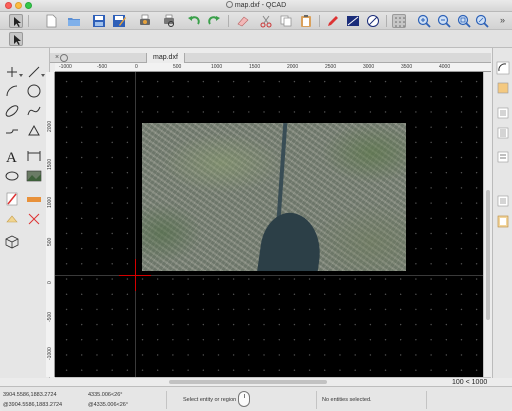  Describe the element at coordinates (165, 58) in the screenshot. I see `tab-map-dxf: map.dxf` at that location.